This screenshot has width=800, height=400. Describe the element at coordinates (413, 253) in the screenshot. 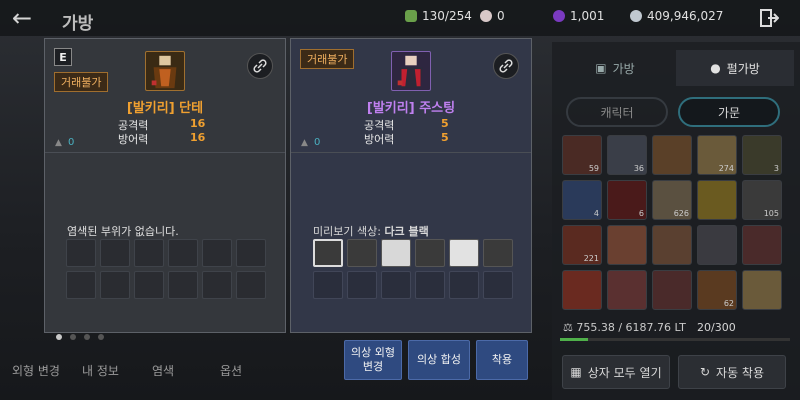

I see `color-swatches` at that location.